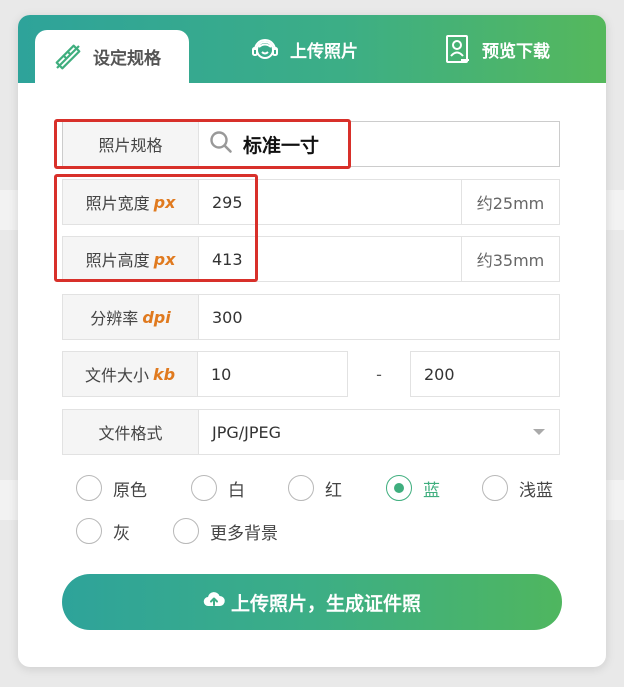  I want to click on bg-option-light-blue: 浅蓝, so click(517, 488).